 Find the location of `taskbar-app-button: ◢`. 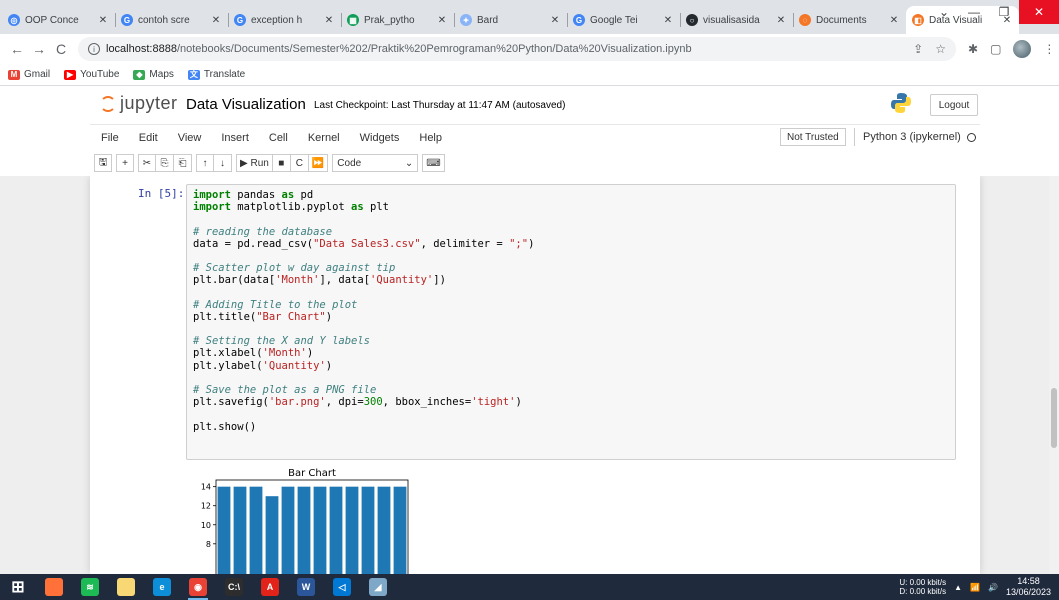

taskbar-app-button: ◢ is located at coordinates (378, 587).